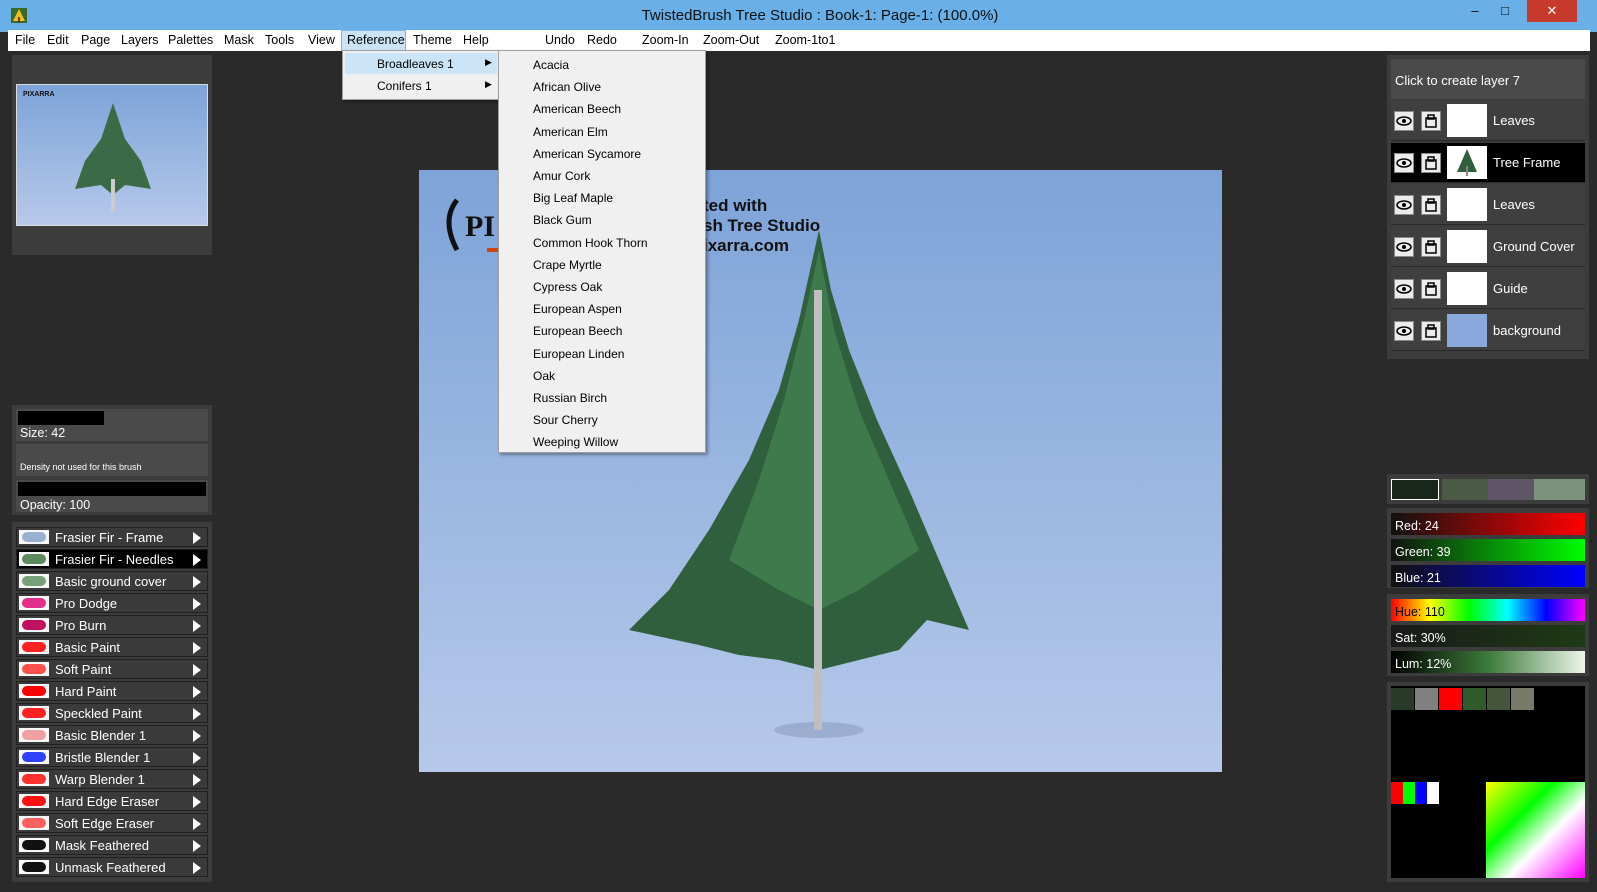  Describe the element at coordinates (565, 420) in the screenshot. I see `broadleaves-item: Sour Cherry` at that location.